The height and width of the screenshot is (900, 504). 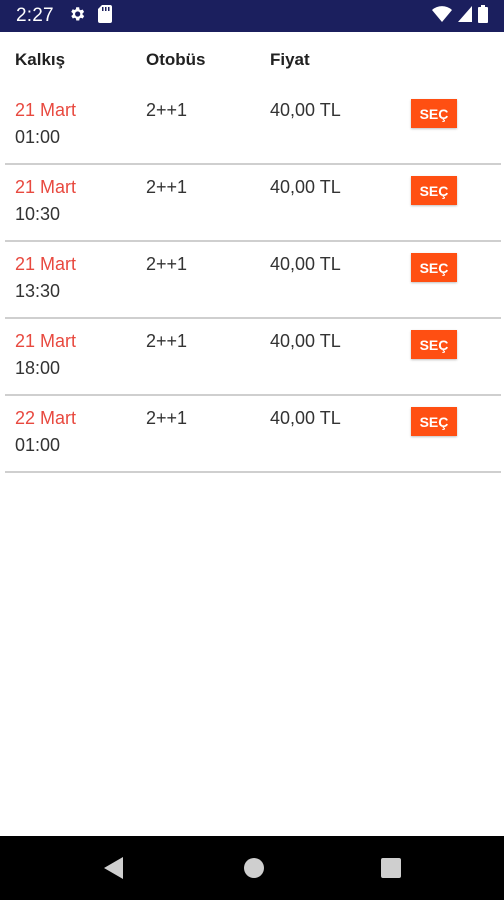 I want to click on header-departure: Kalkış, so click(x=40, y=59).